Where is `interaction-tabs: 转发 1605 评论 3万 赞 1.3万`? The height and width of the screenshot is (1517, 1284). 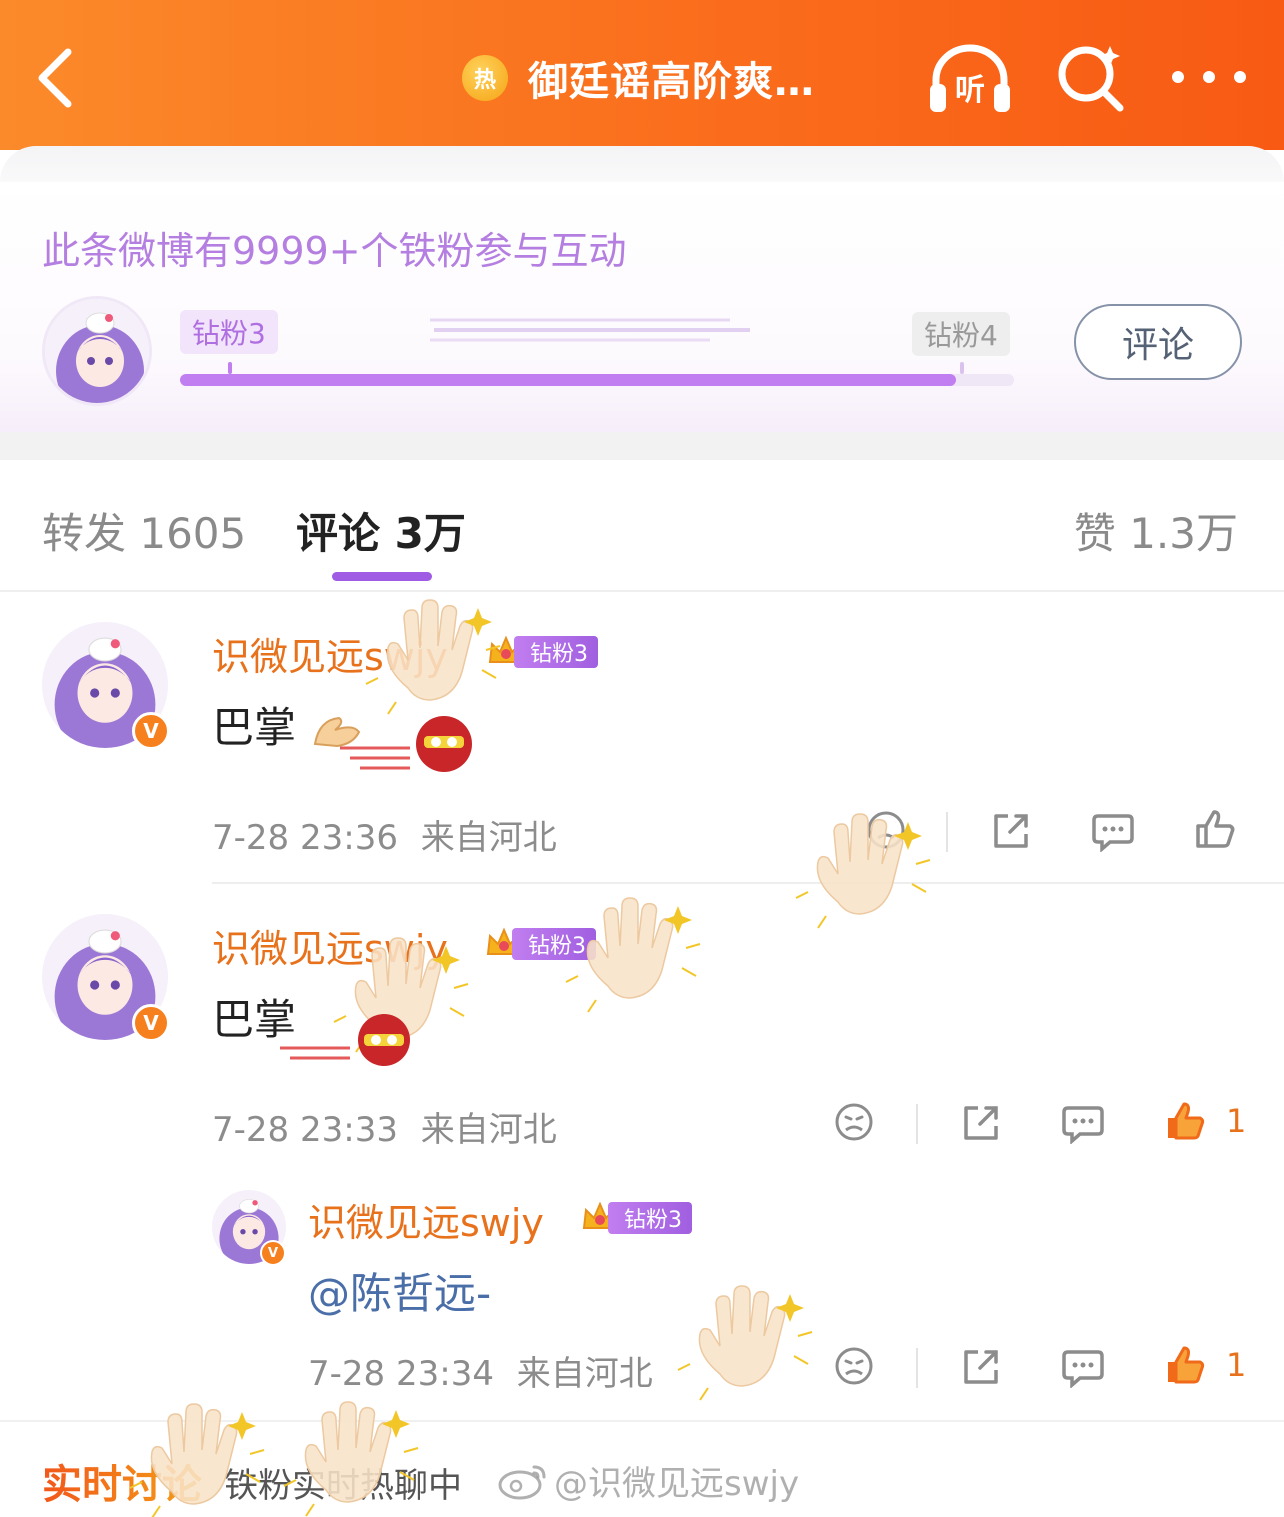 interaction-tabs: 转发 1605 评论 3万 赞 1.3万 is located at coordinates (642, 526).